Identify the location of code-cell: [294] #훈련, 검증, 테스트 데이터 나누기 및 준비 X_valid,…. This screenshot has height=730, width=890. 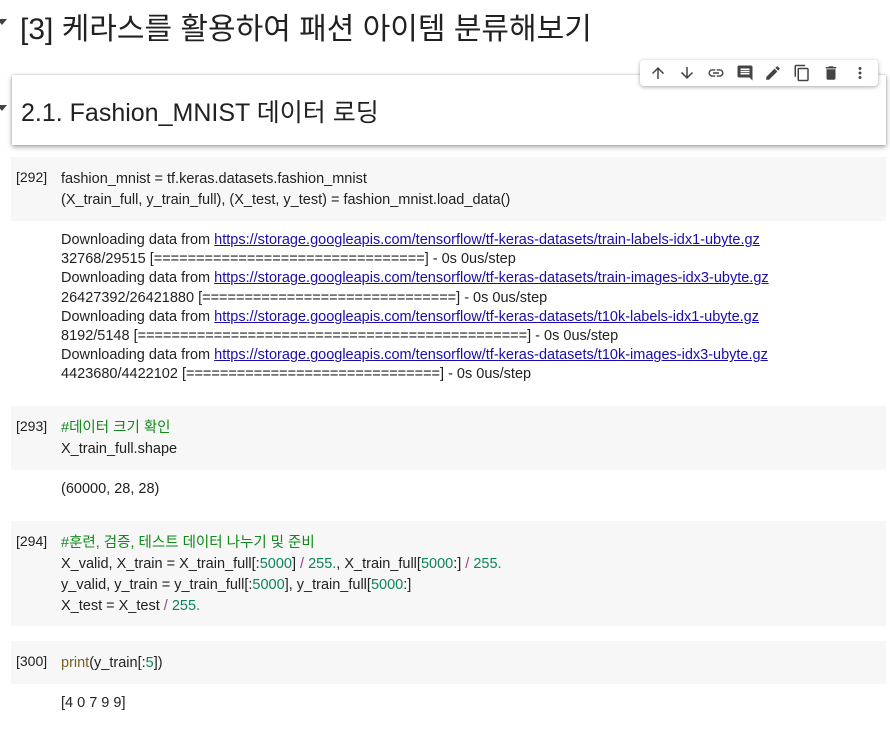
(448, 573).